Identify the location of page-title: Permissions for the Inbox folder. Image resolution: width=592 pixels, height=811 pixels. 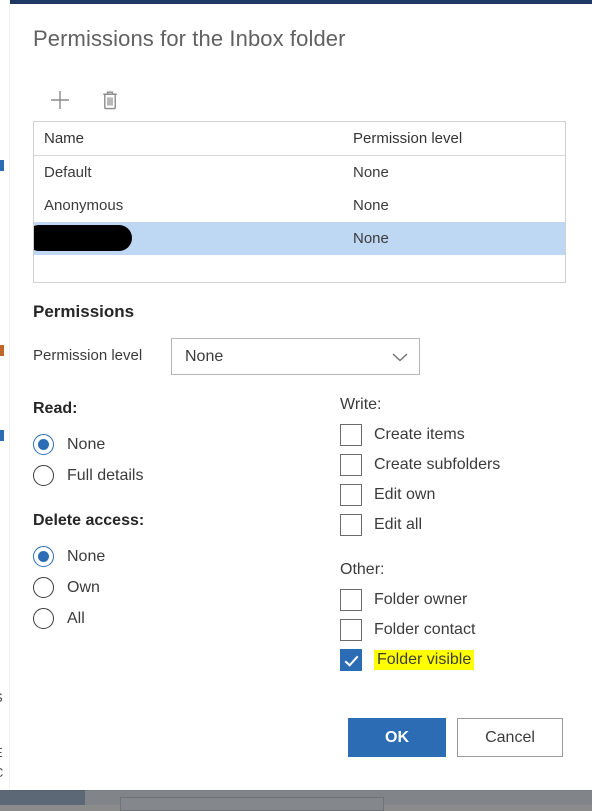
(189, 39).